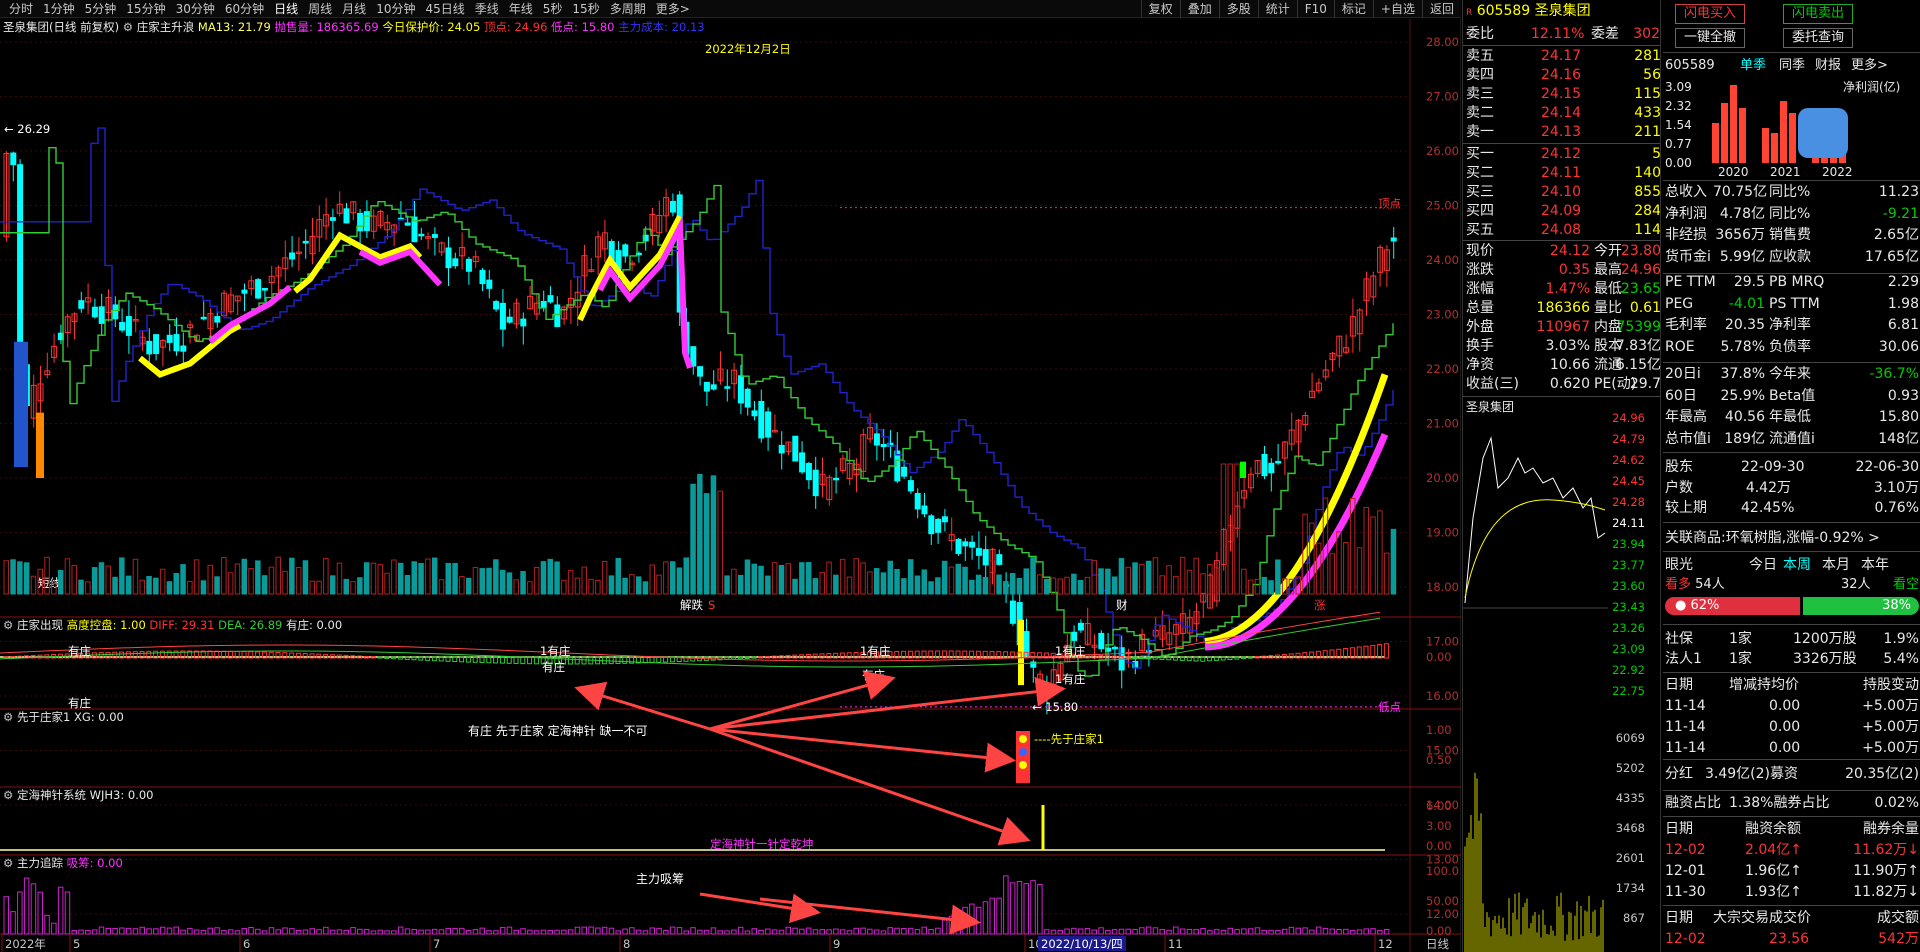 This screenshot has height=952, width=1920. Describe the element at coordinates (195, 9) in the screenshot. I see `period-tab-4: 30分钟` at that location.